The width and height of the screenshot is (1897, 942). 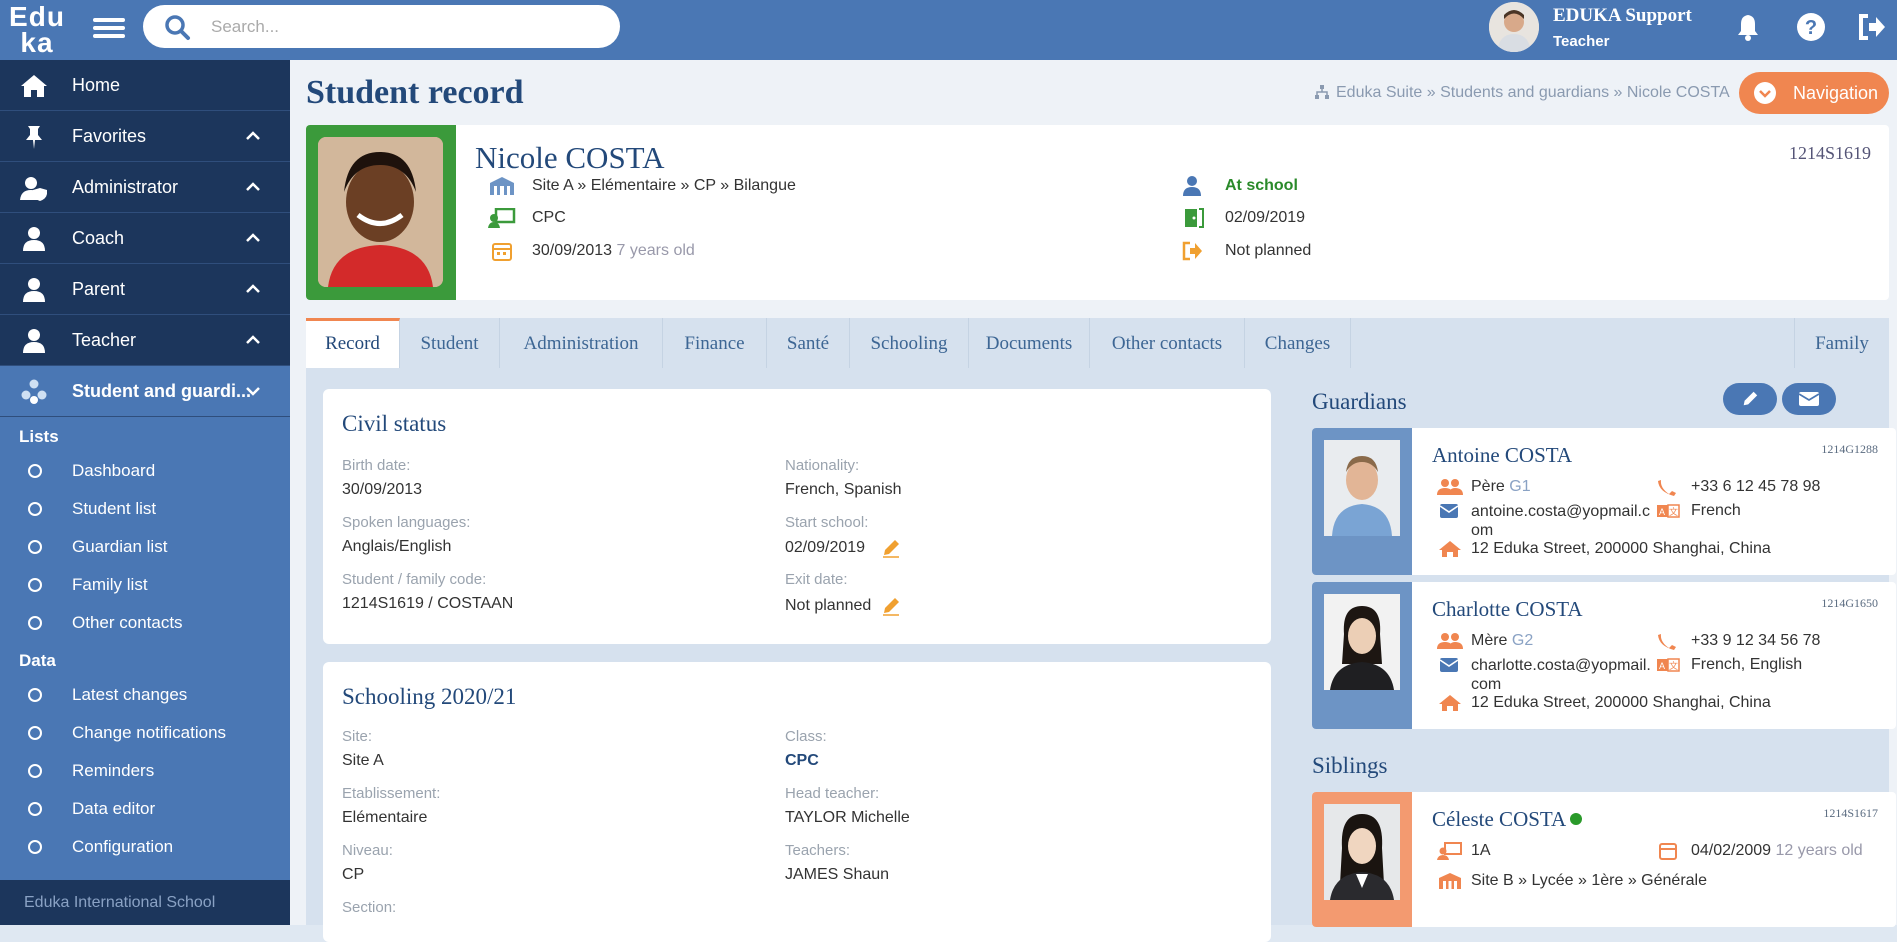 I want to click on sidebar-item-teacher: Teacher, so click(x=145, y=340).